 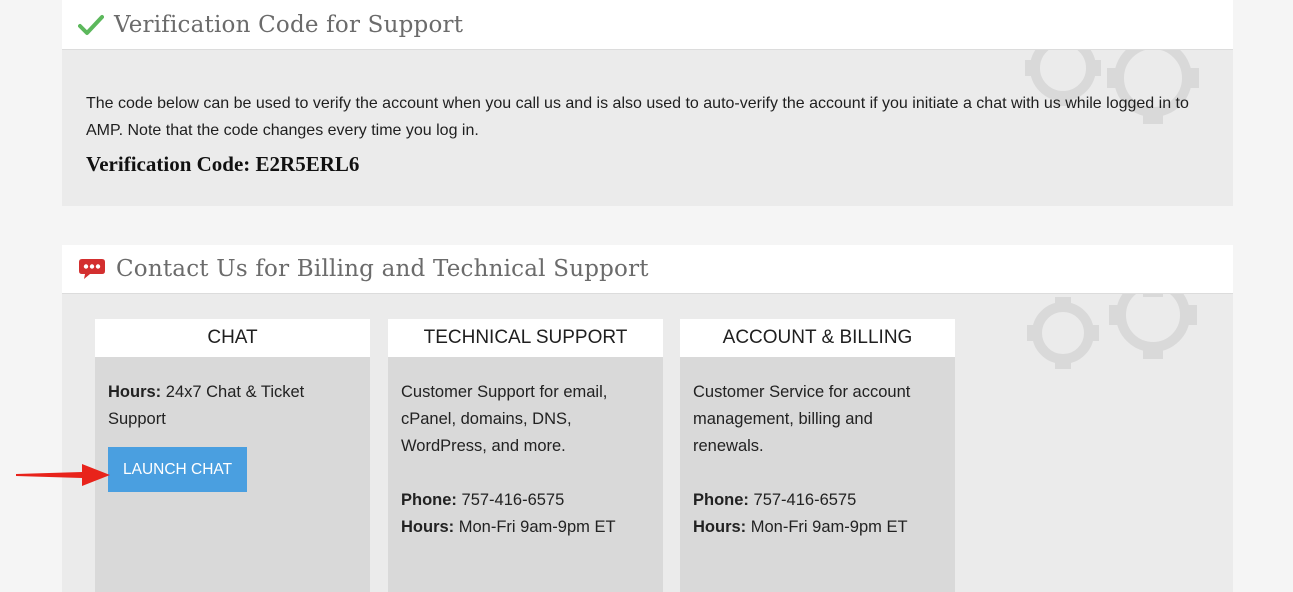 What do you see at coordinates (63, 475) in the screenshot?
I see `red-arrow-icon` at bounding box center [63, 475].